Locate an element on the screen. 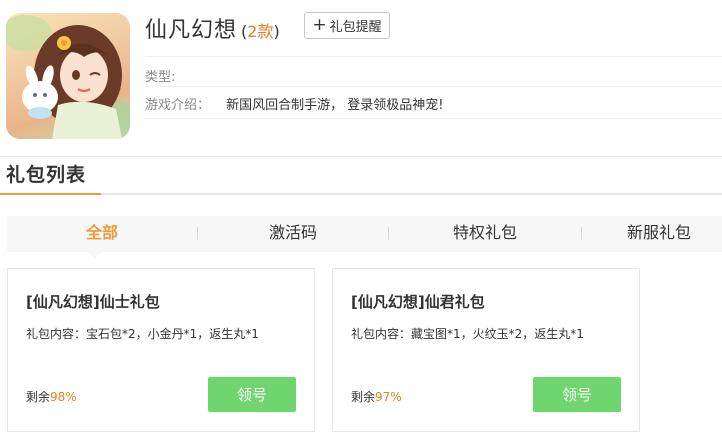 The width and height of the screenshot is (722, 436). gift-count-number: 2款 is located at coordinates (260, 31).